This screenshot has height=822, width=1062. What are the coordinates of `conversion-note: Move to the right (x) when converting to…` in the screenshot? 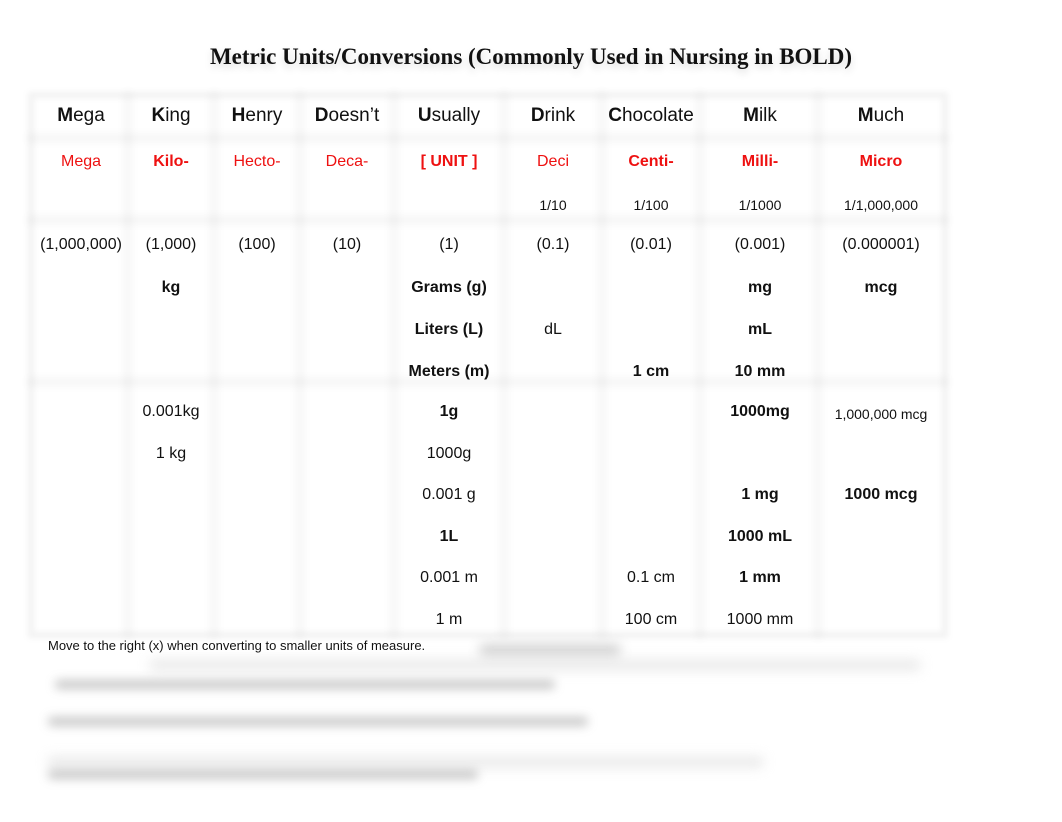 It's located at (237, 645).